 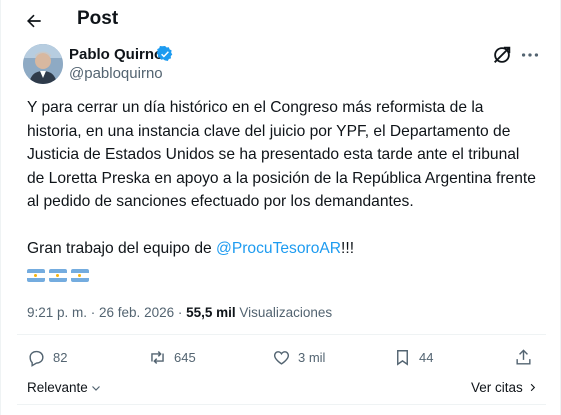 What do you see at coordinates (278, 248) in the screenshot?
I see `mention-link: @ProcuTesoroAR` at bounding box center [278, 248].